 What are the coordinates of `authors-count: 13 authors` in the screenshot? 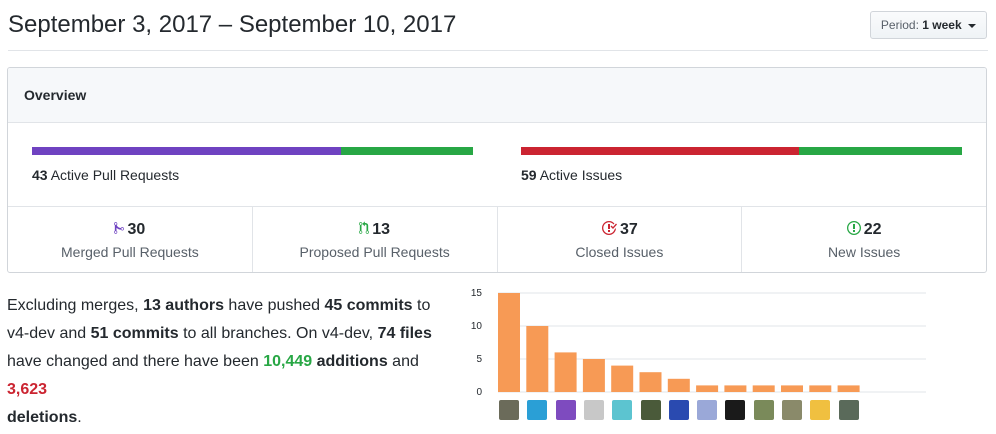 It's located at (183, 305).